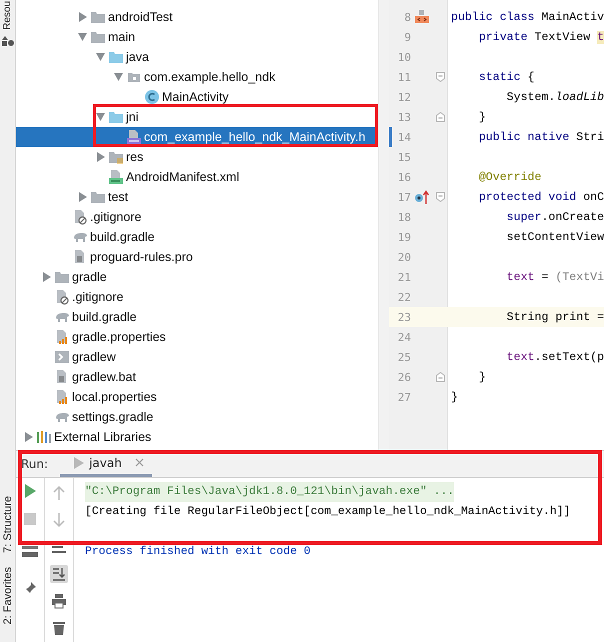 The width and height of the screenshot is (604, 642). I want to click on line-number: 13, so click(403, 117).